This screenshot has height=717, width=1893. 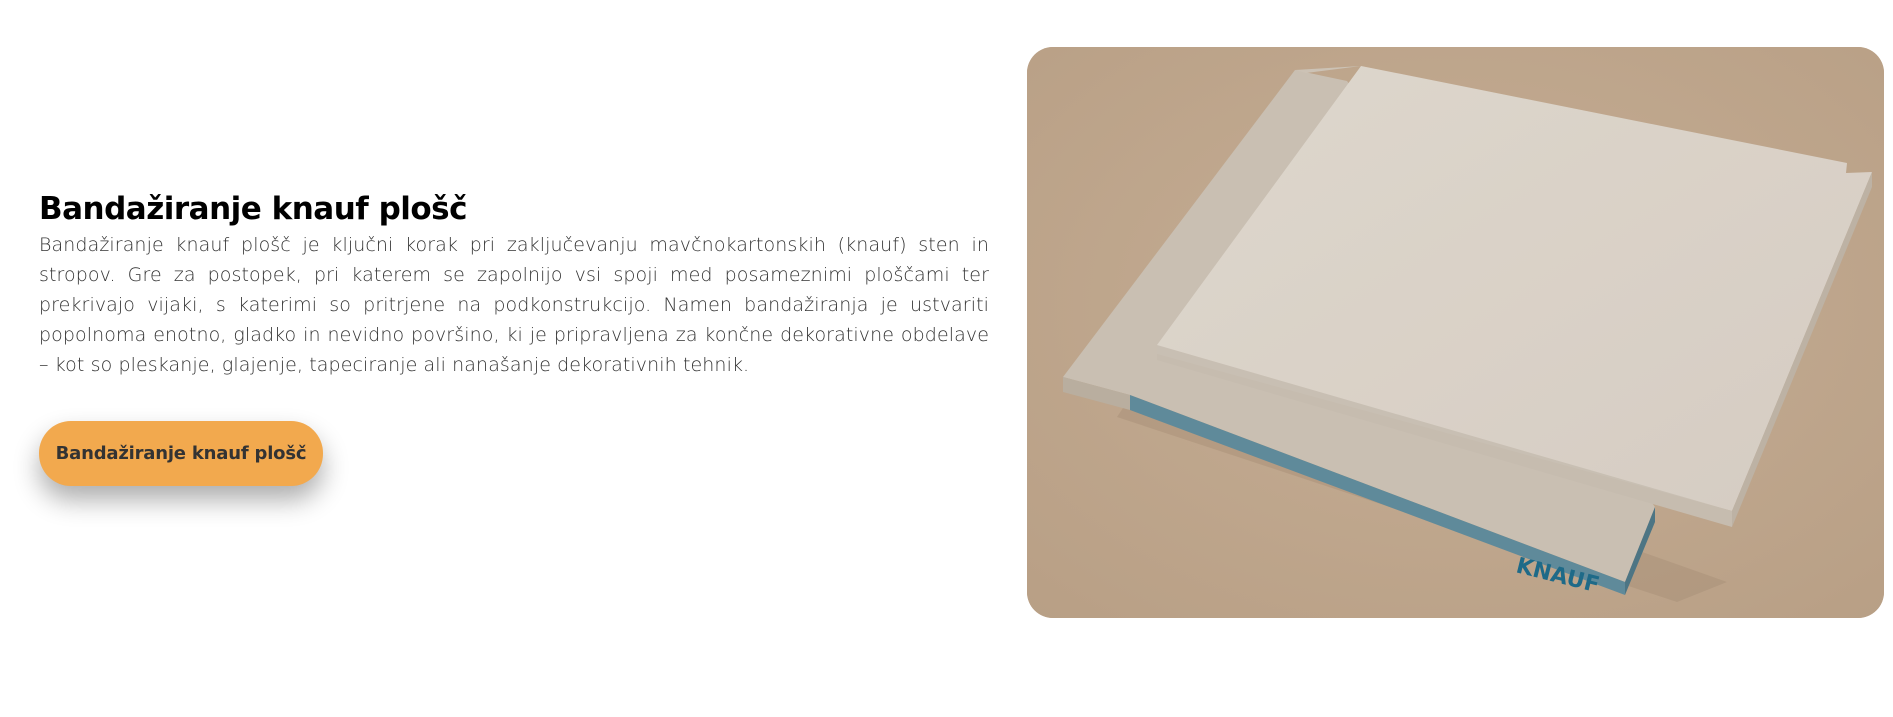 What do you see at coordinates (181, 453) in the screenshot?
I see `cta-button: Bandažiranje knauf plošč` at bounding box center [181, 453].